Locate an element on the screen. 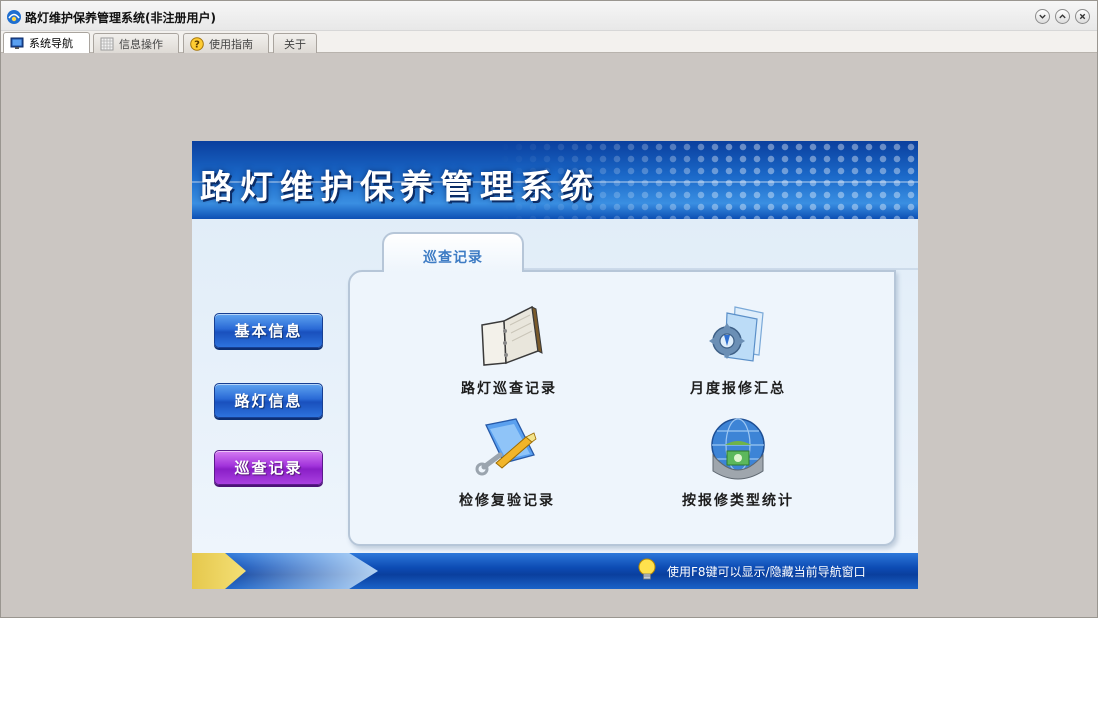 The image size is (1098, 711). nav-button-label: 路灯信息 is located at coordinates (268, 401).